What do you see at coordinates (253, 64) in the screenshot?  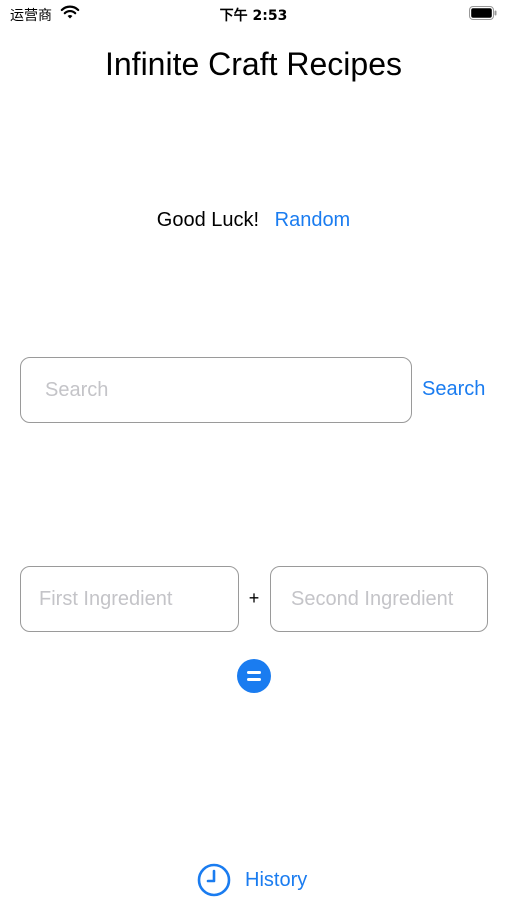 I see `page-title: Infinite Craft Recipes` at bounding box center [253, 64].